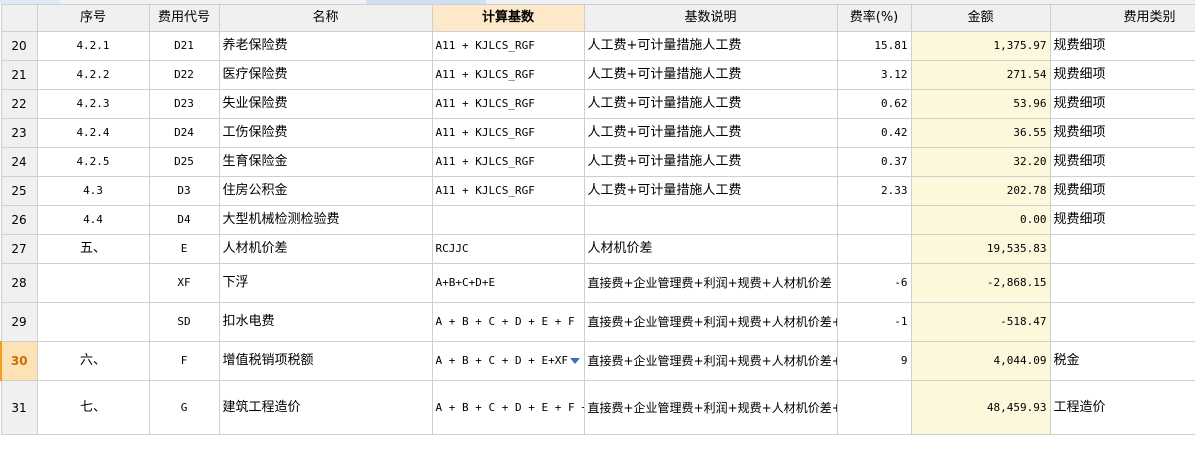  Describe the element at coordinates (508, 283) in the screenshot. I see `cell-base: A+B+C+D+E` at that location.